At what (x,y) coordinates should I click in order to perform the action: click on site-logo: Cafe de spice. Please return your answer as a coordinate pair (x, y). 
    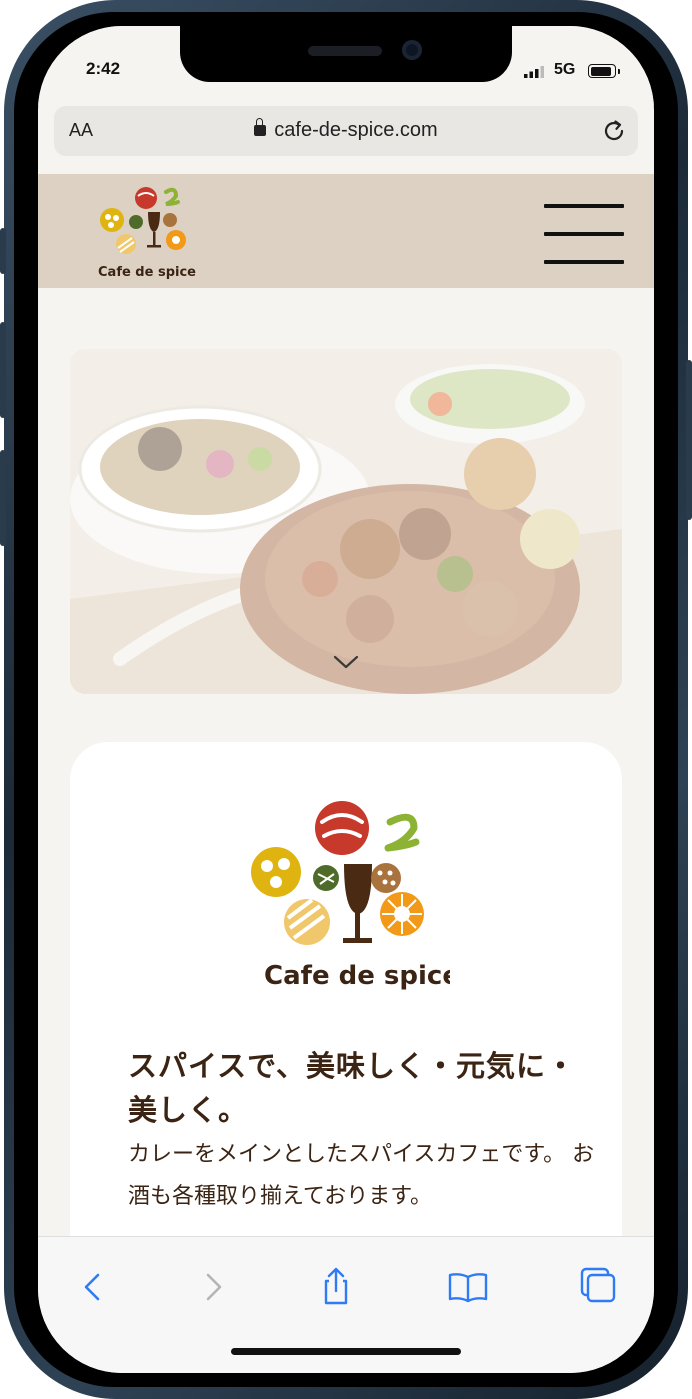
    Looking at the image, I should click on (152, 231).